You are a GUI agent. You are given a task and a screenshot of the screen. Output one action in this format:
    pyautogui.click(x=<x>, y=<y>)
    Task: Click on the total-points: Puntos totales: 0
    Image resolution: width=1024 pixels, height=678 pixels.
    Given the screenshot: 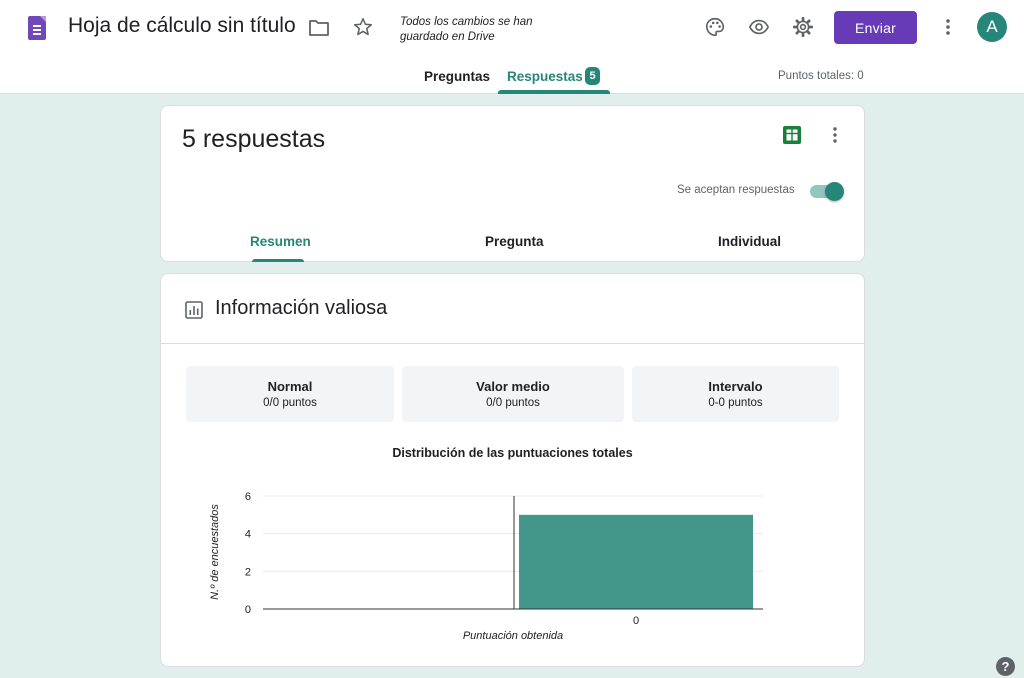 What is the action you would take?
    pyautogui.click(x=821, y=76)
    